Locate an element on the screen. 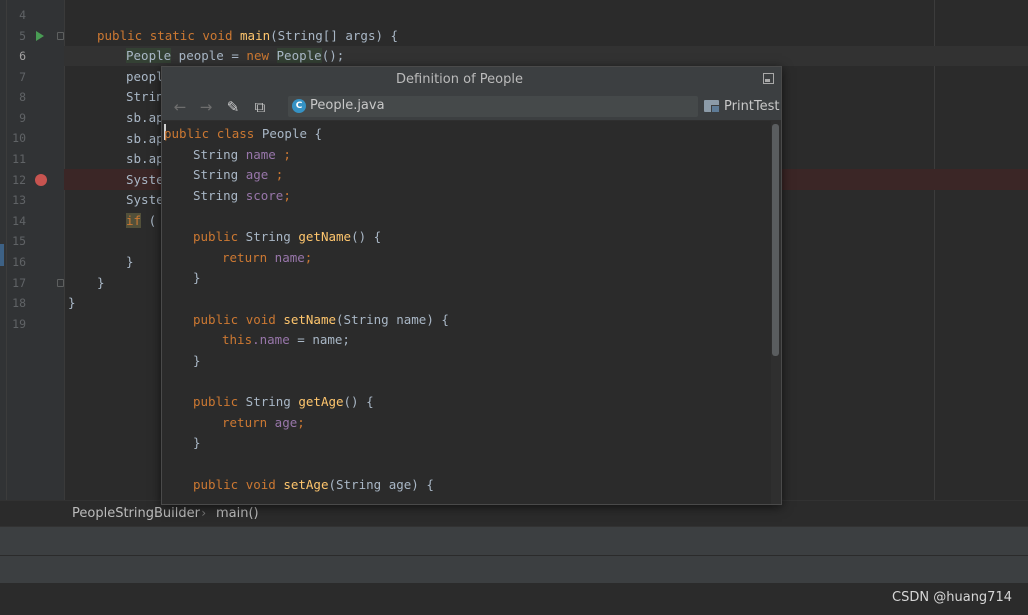  breadcrumb-method: main() is located at coordinates (237, 513).